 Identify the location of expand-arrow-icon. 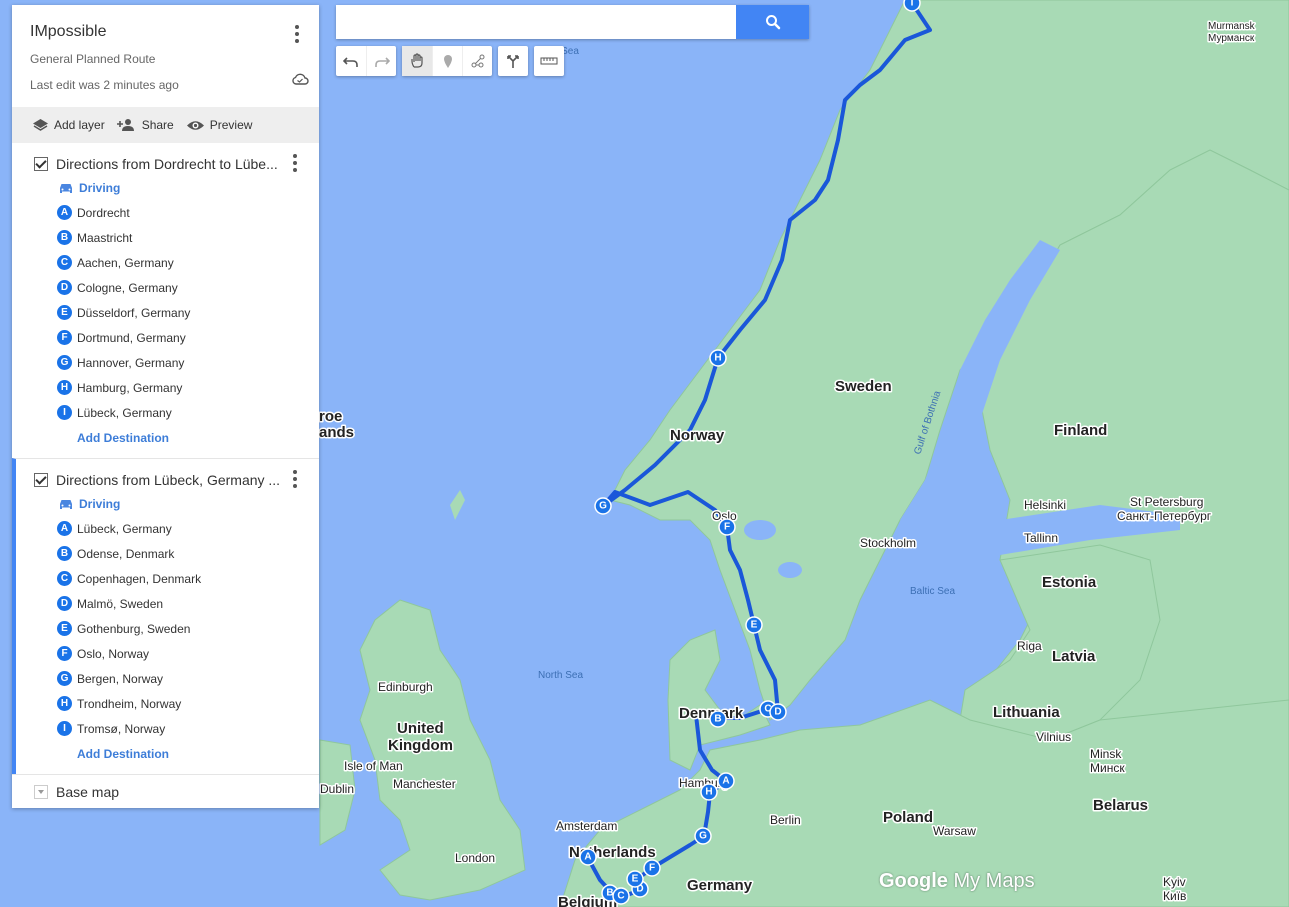
(41, 791).